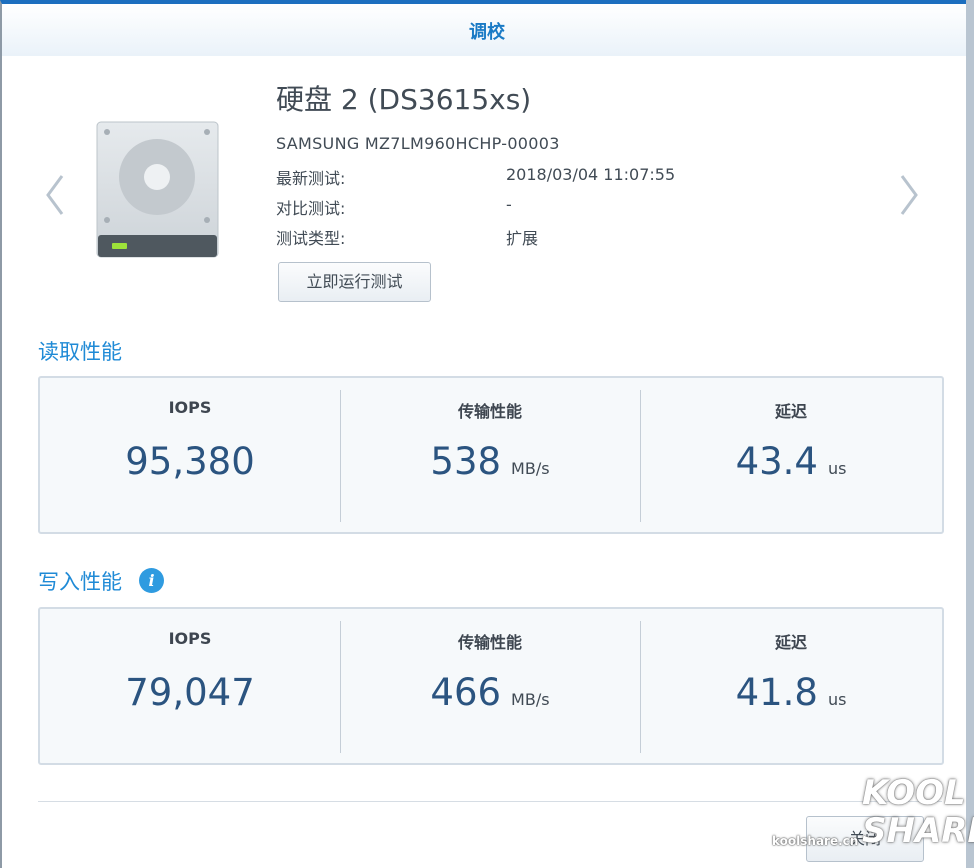  What do you see at coordinates (509, 204) in the screenshot?
I see `compare-test-value: -` at bounding box center [509, 204].